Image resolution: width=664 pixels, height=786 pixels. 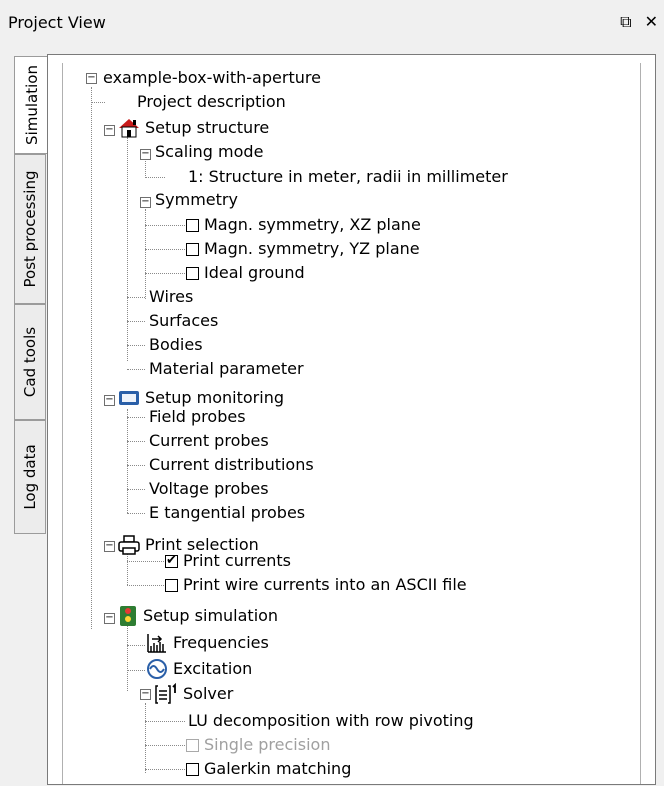 I want to click on tree-item-label: Magn. symmetry, YZ plane, so click(x=312, y=248).